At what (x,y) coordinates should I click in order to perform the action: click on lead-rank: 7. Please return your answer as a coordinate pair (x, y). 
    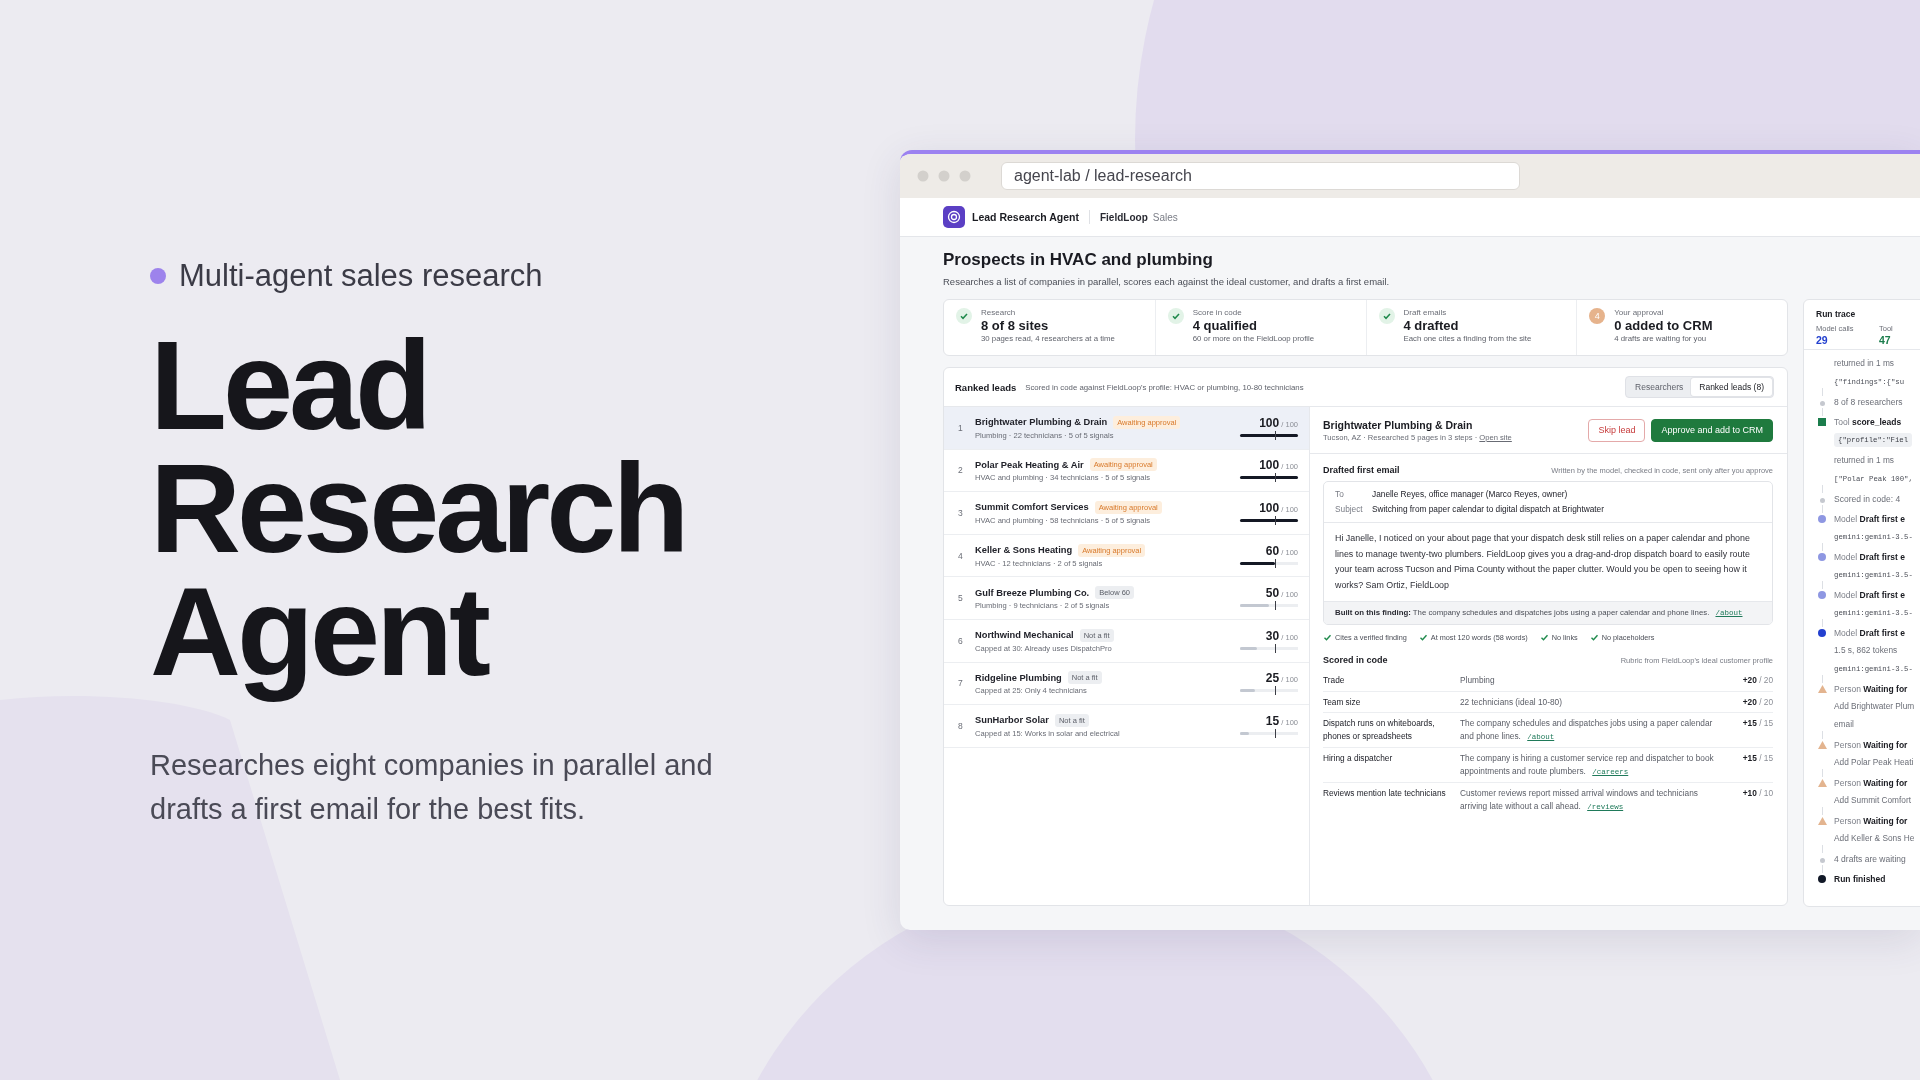
    Looking at the image, I should click on (961, 683).